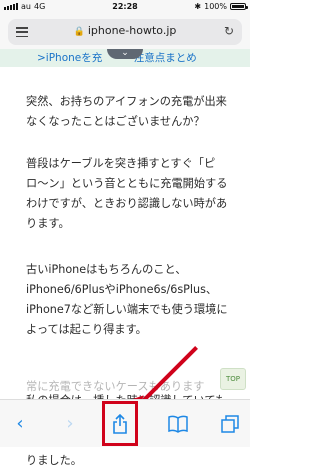  I want to click on book-icon, so click(178, 424).